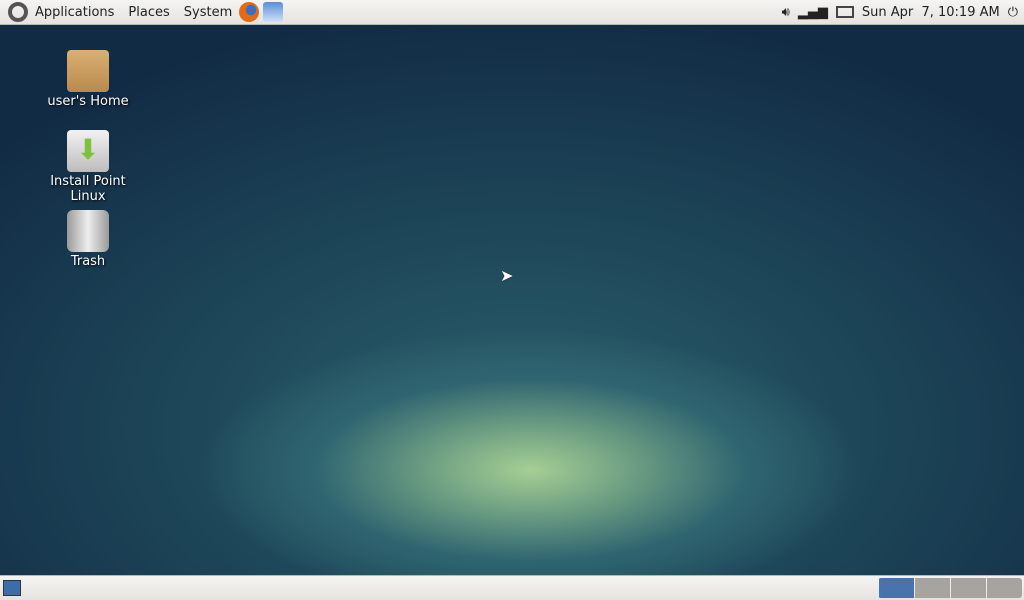 The width and height of the screenshot is (1024, 600). What do you see at coordinates (844, 12) in the screenshot?
I see `battery-icon` at bounding box center [844, 12].